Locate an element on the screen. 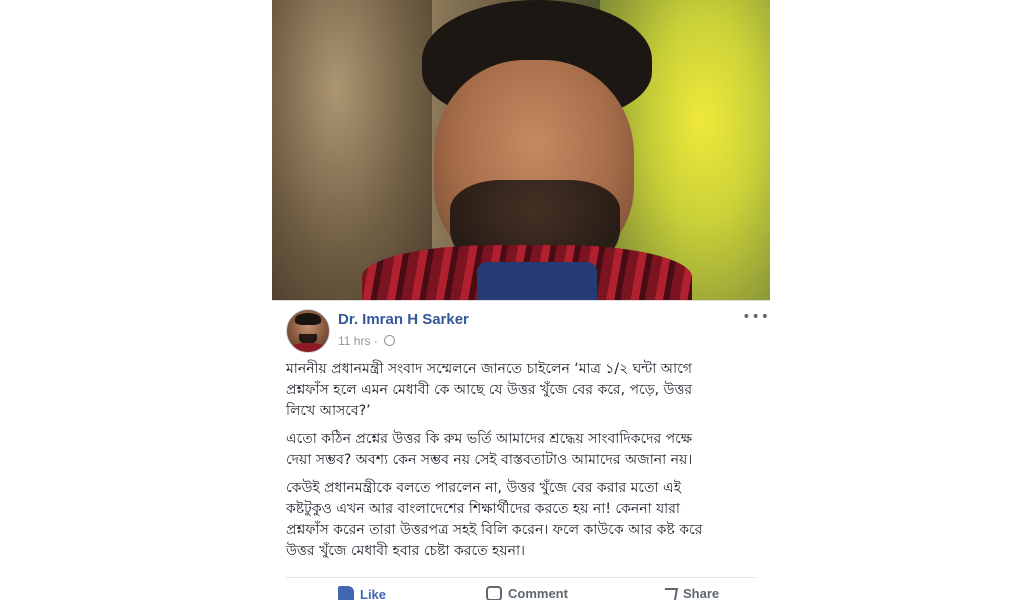 The image size is (1020, 600). post-meta: 11 hrs · is located at coordinates (367, 341).